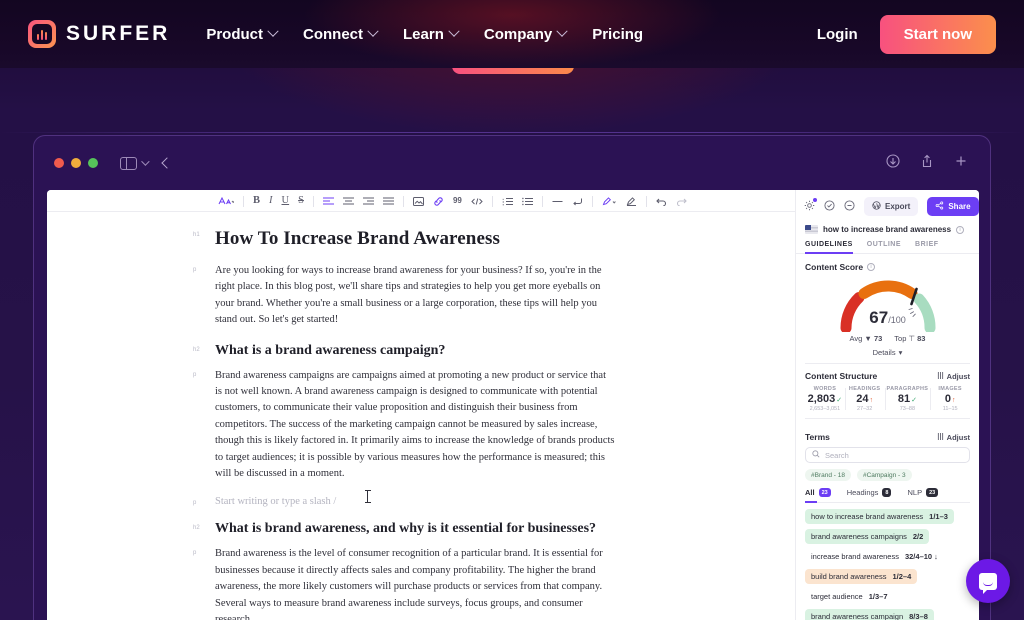  What do you see at coordinates (59, 163) in the screenshot?
I see `close-window-icon` at bounding box center [59, 163].